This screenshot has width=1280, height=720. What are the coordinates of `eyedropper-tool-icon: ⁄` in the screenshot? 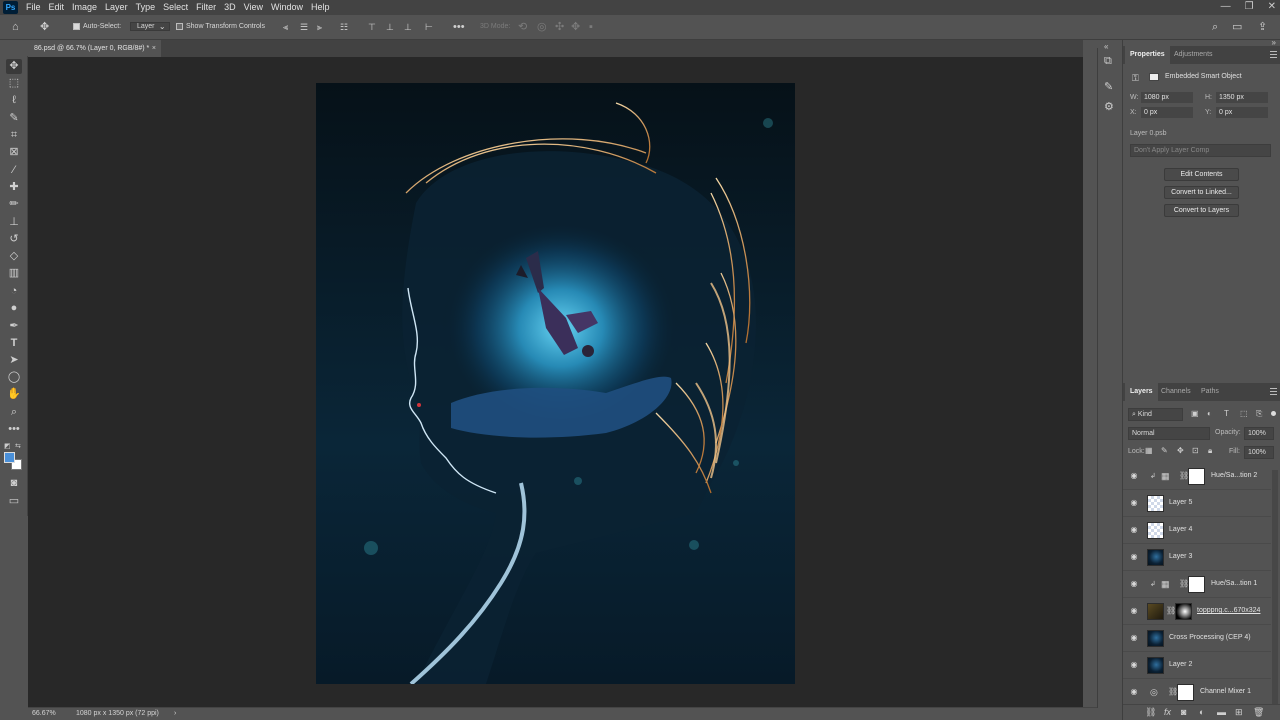 It's located at (14, 170).